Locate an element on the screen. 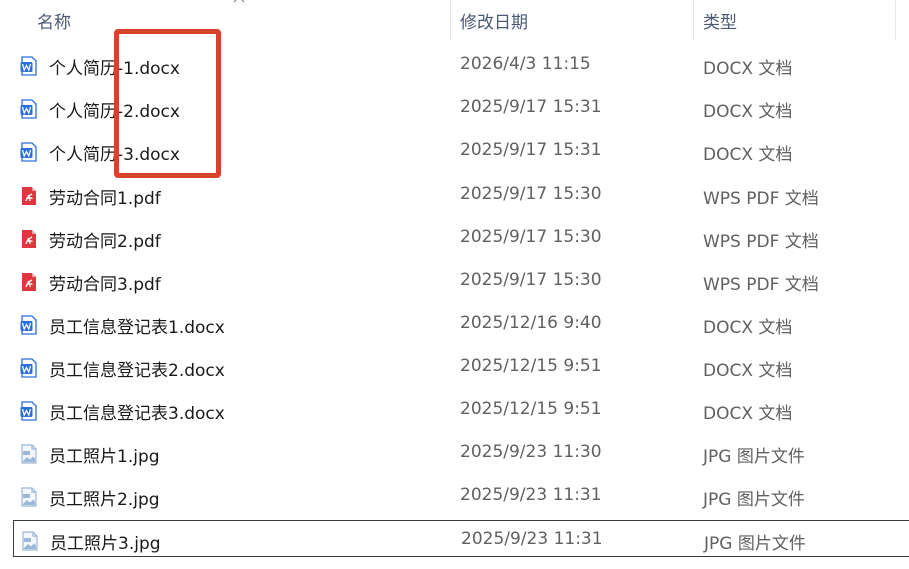 The height and width of the screenshot is (569, 909). file-name: 个人简历-2.docx is located at coordinates (114, 112).